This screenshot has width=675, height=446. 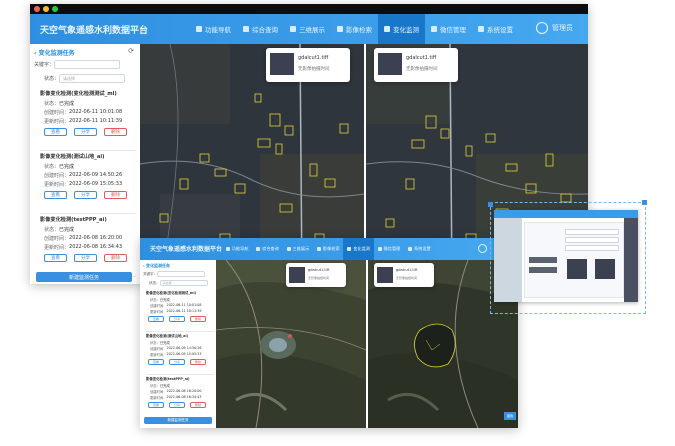 I want to click on field-value: 2022-06-08 16:20:00, so click(x=96, y=238).